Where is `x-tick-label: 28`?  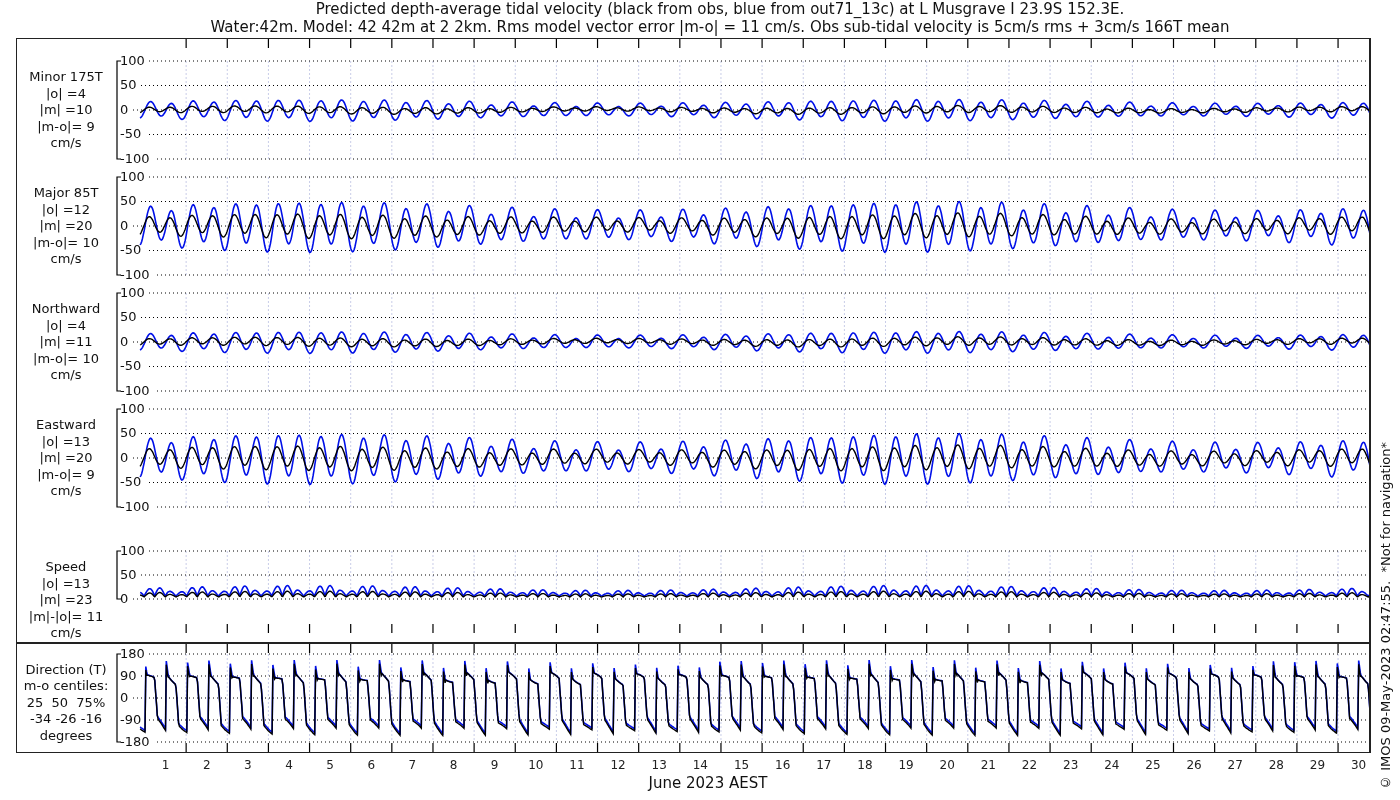 x-tick-label: 28 is located at coordinates (1276, 764).